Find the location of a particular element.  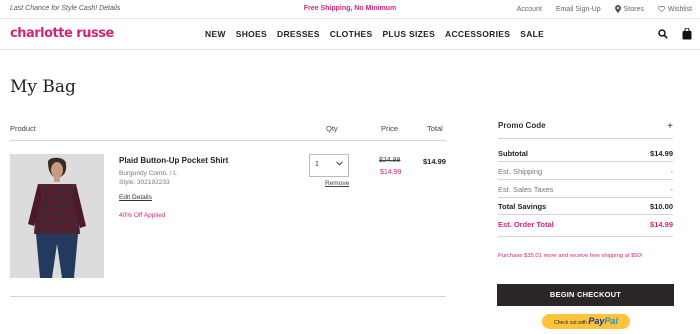

paypal-logo-pal: Pal is located at coordinates (611, 321).